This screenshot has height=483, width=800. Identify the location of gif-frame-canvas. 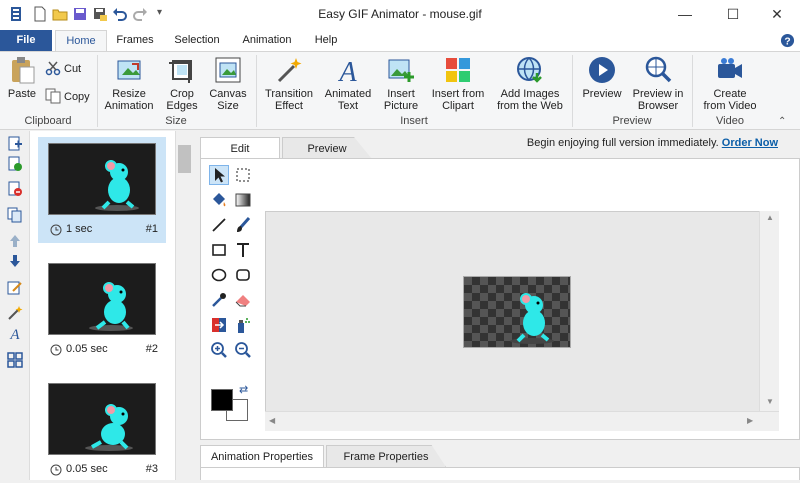
(517, 312).